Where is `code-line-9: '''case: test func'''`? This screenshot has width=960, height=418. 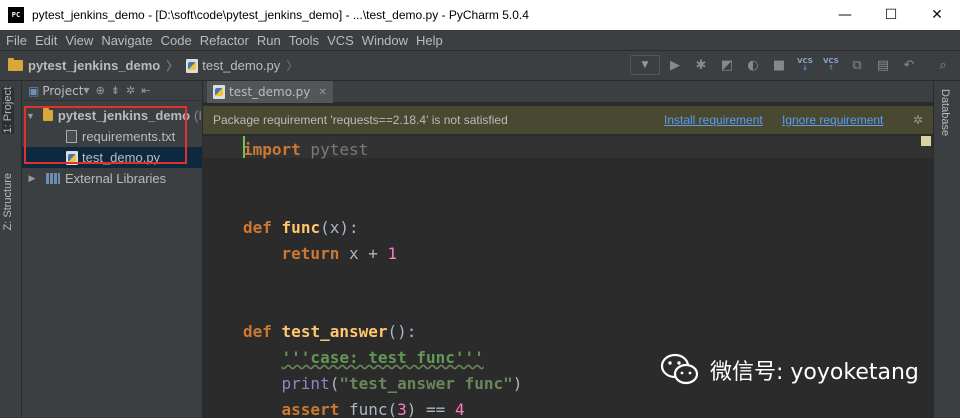
code-line-9: '''case: test func''' is located at coordinates (363, 358).